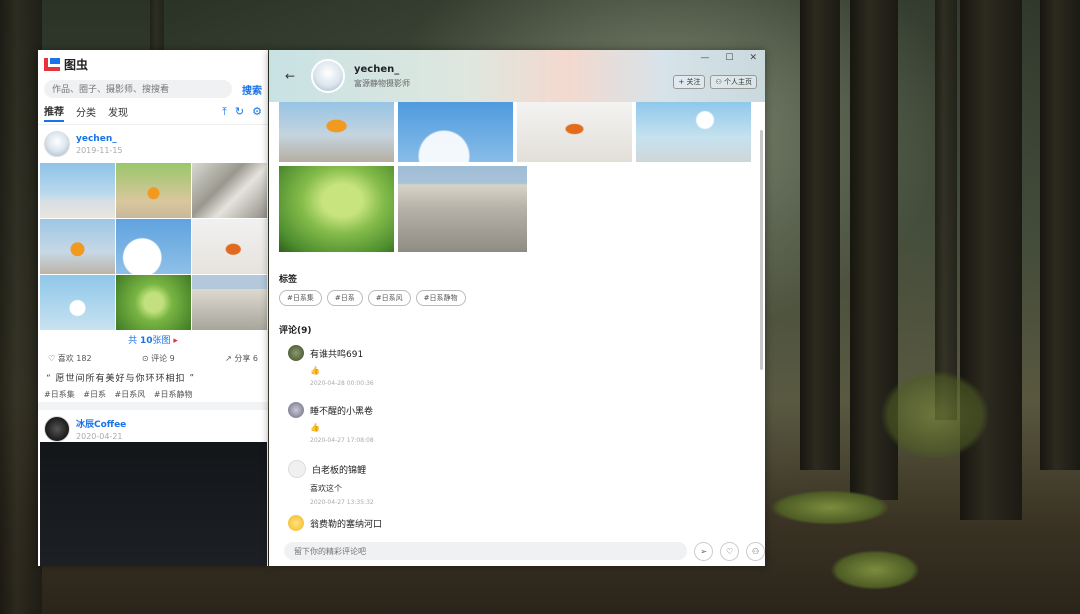 The image size is (1080, 614). I want to click on tag-list: #日系集 #日系 #日系风 #日系静物, so click(372, 298).